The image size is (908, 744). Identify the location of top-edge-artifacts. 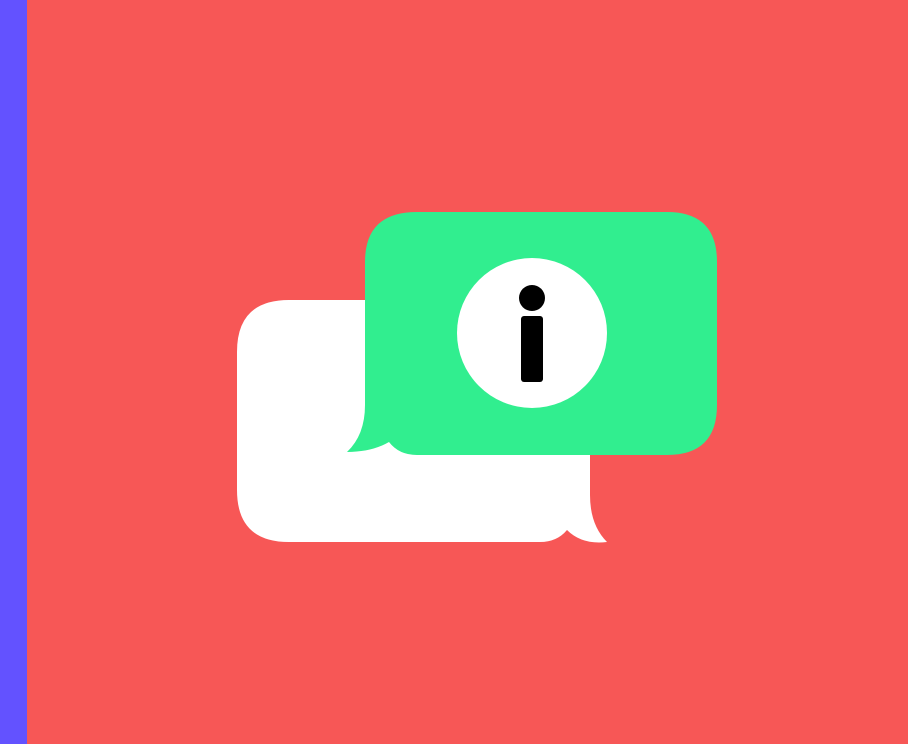
(582, 1).